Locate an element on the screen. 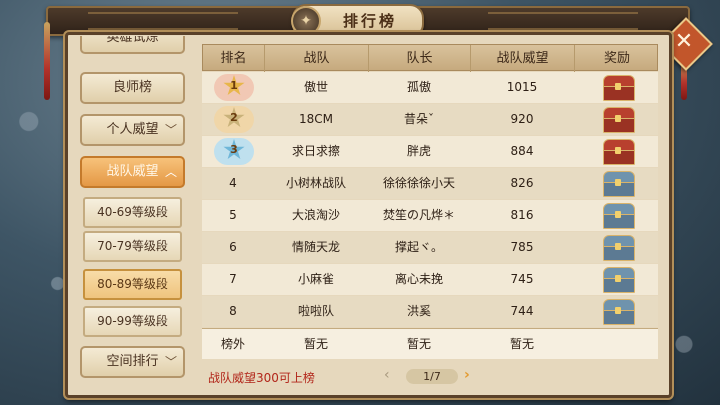  table-row: 5 大浪淘沙 焚笙の凡烨＊ 816 is located at coordinates (430, 215).